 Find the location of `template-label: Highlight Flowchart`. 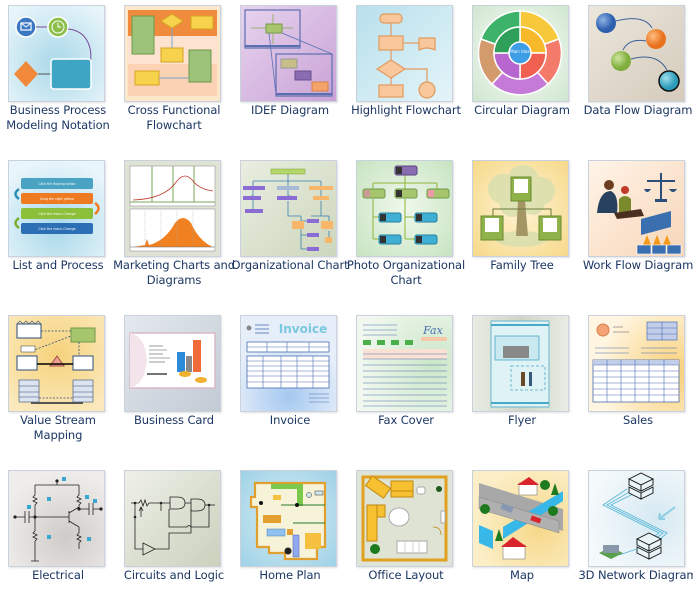

template-label: Highlight Flowchart is located at coordinates (406, 110).